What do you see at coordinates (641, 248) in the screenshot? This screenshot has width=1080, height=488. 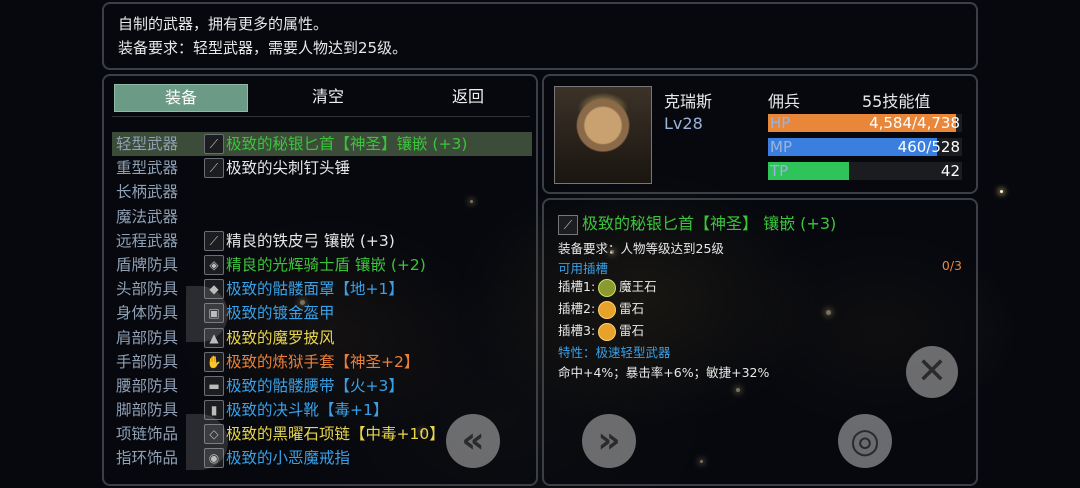 I see `detail-requirement: 装备要求：人物等级达到25级` at bounding box center [641, 248].